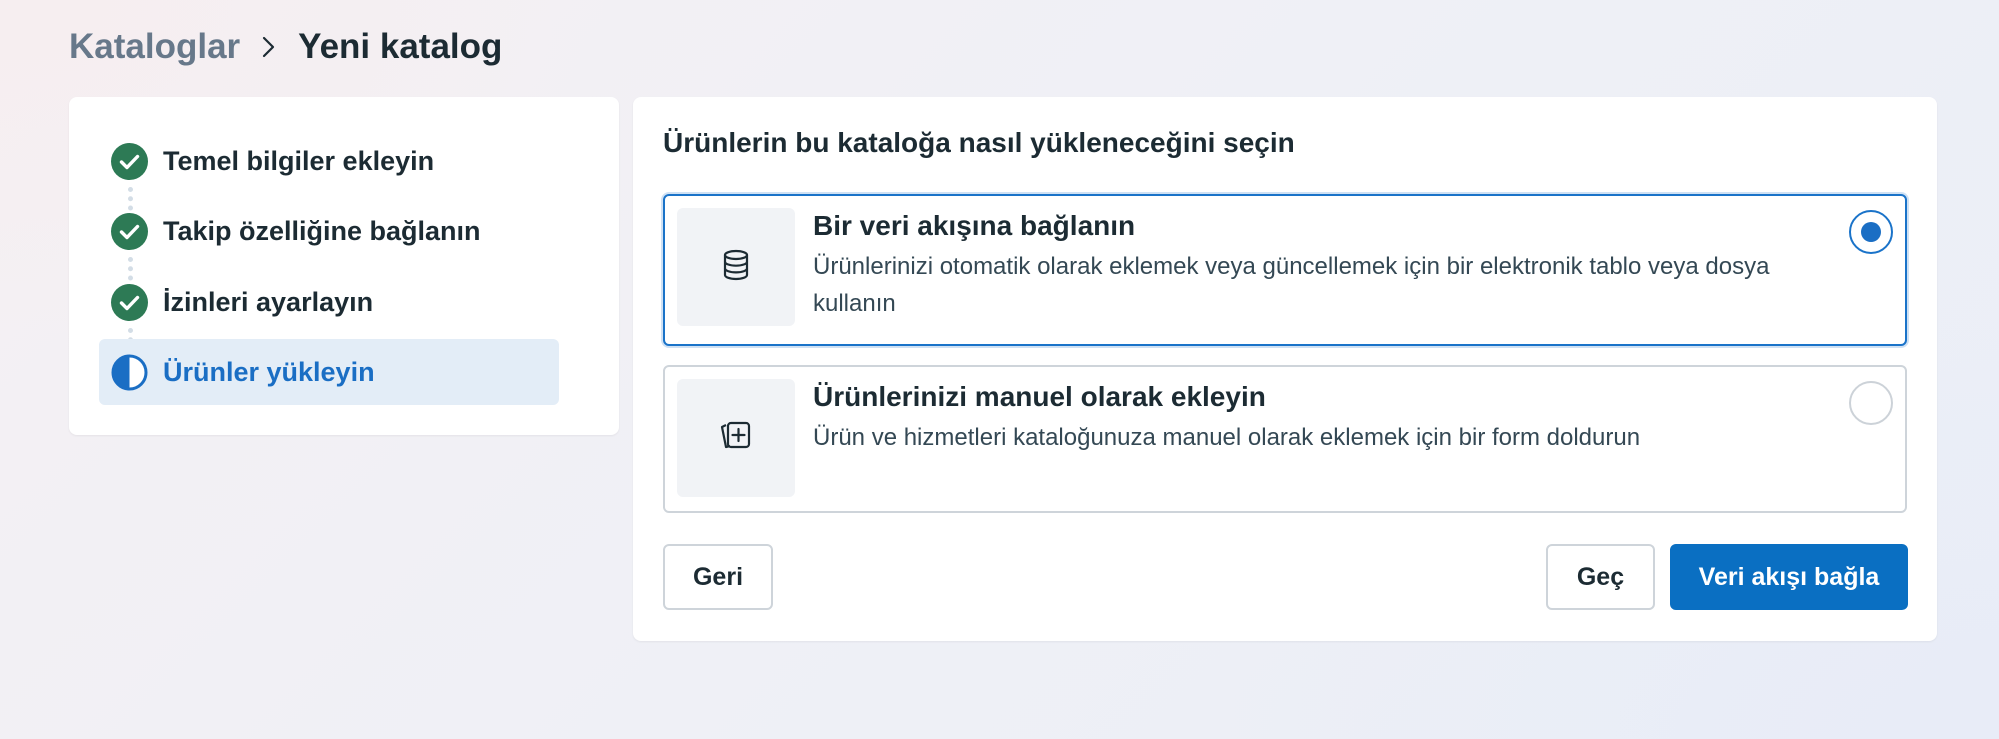 Image resolution: width=1999 pixels, height=739 pixels. I want to click on breadcrumb: Kataloglar Yeni katalog, so click(285, 47).